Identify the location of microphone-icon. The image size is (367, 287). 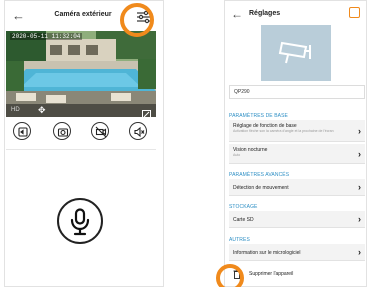
(80, 222).